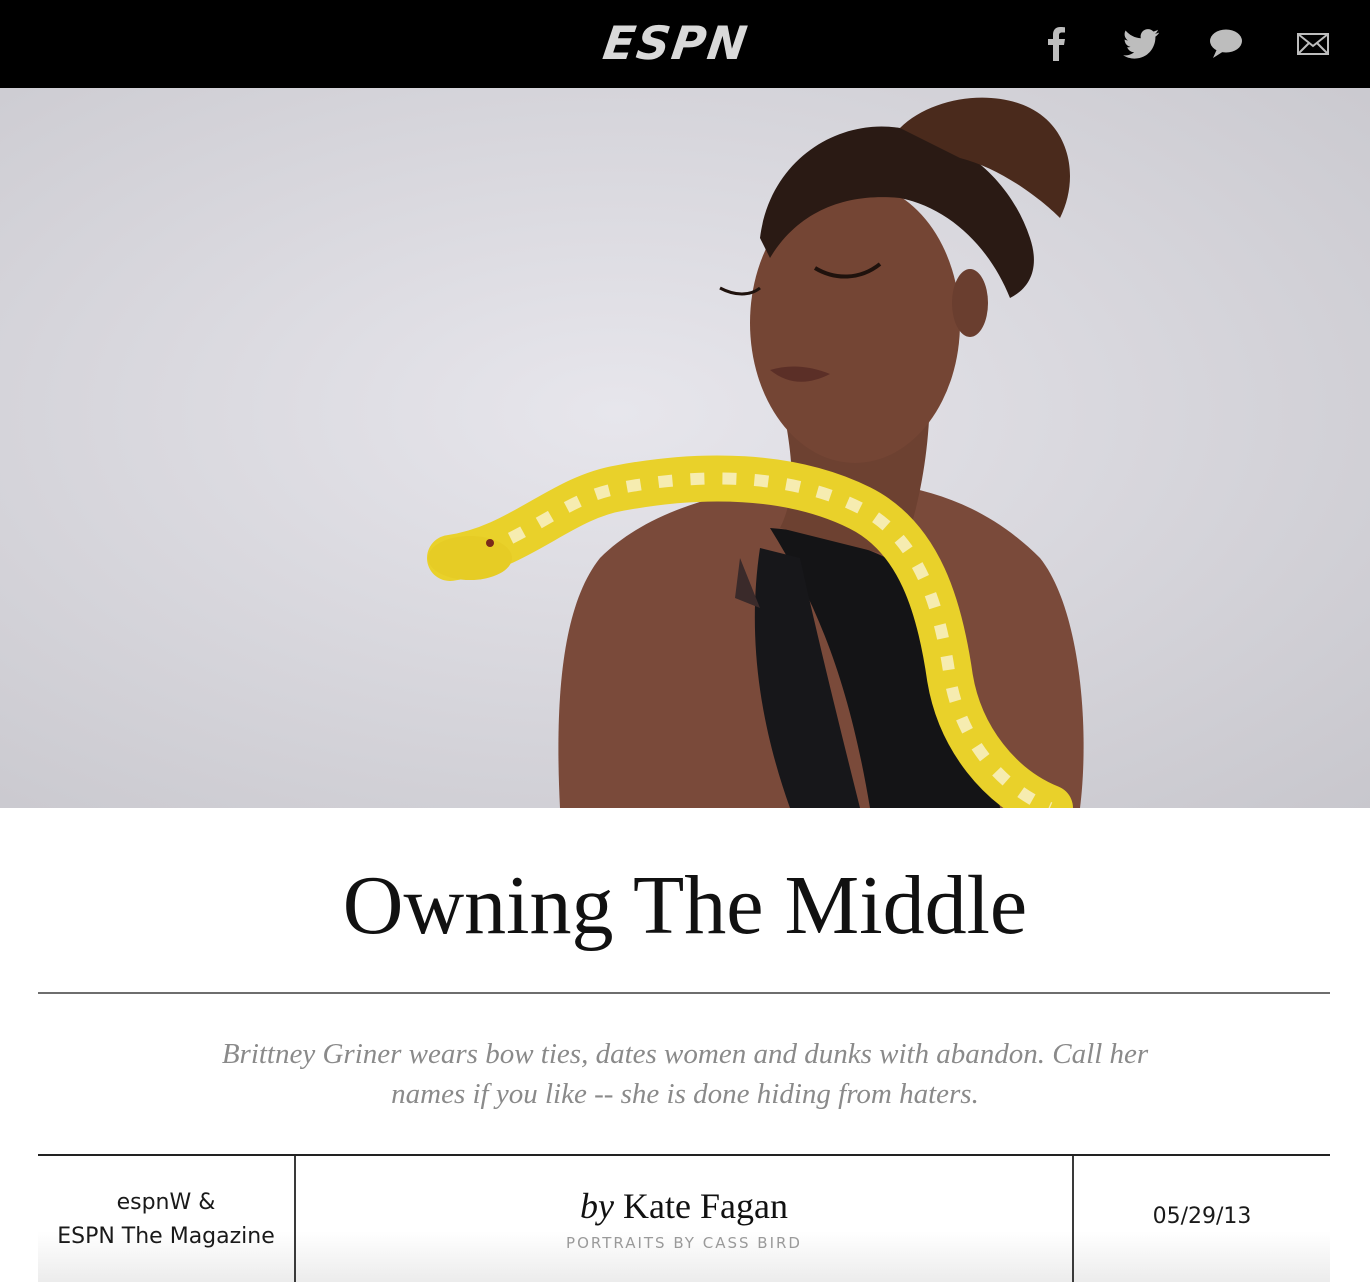  What do you see at coordinates (684, 1243) in the screenshot?
I see `photo-credit: PORTRAITS BY CASS BIRD` at bounding box center [684, 1243].